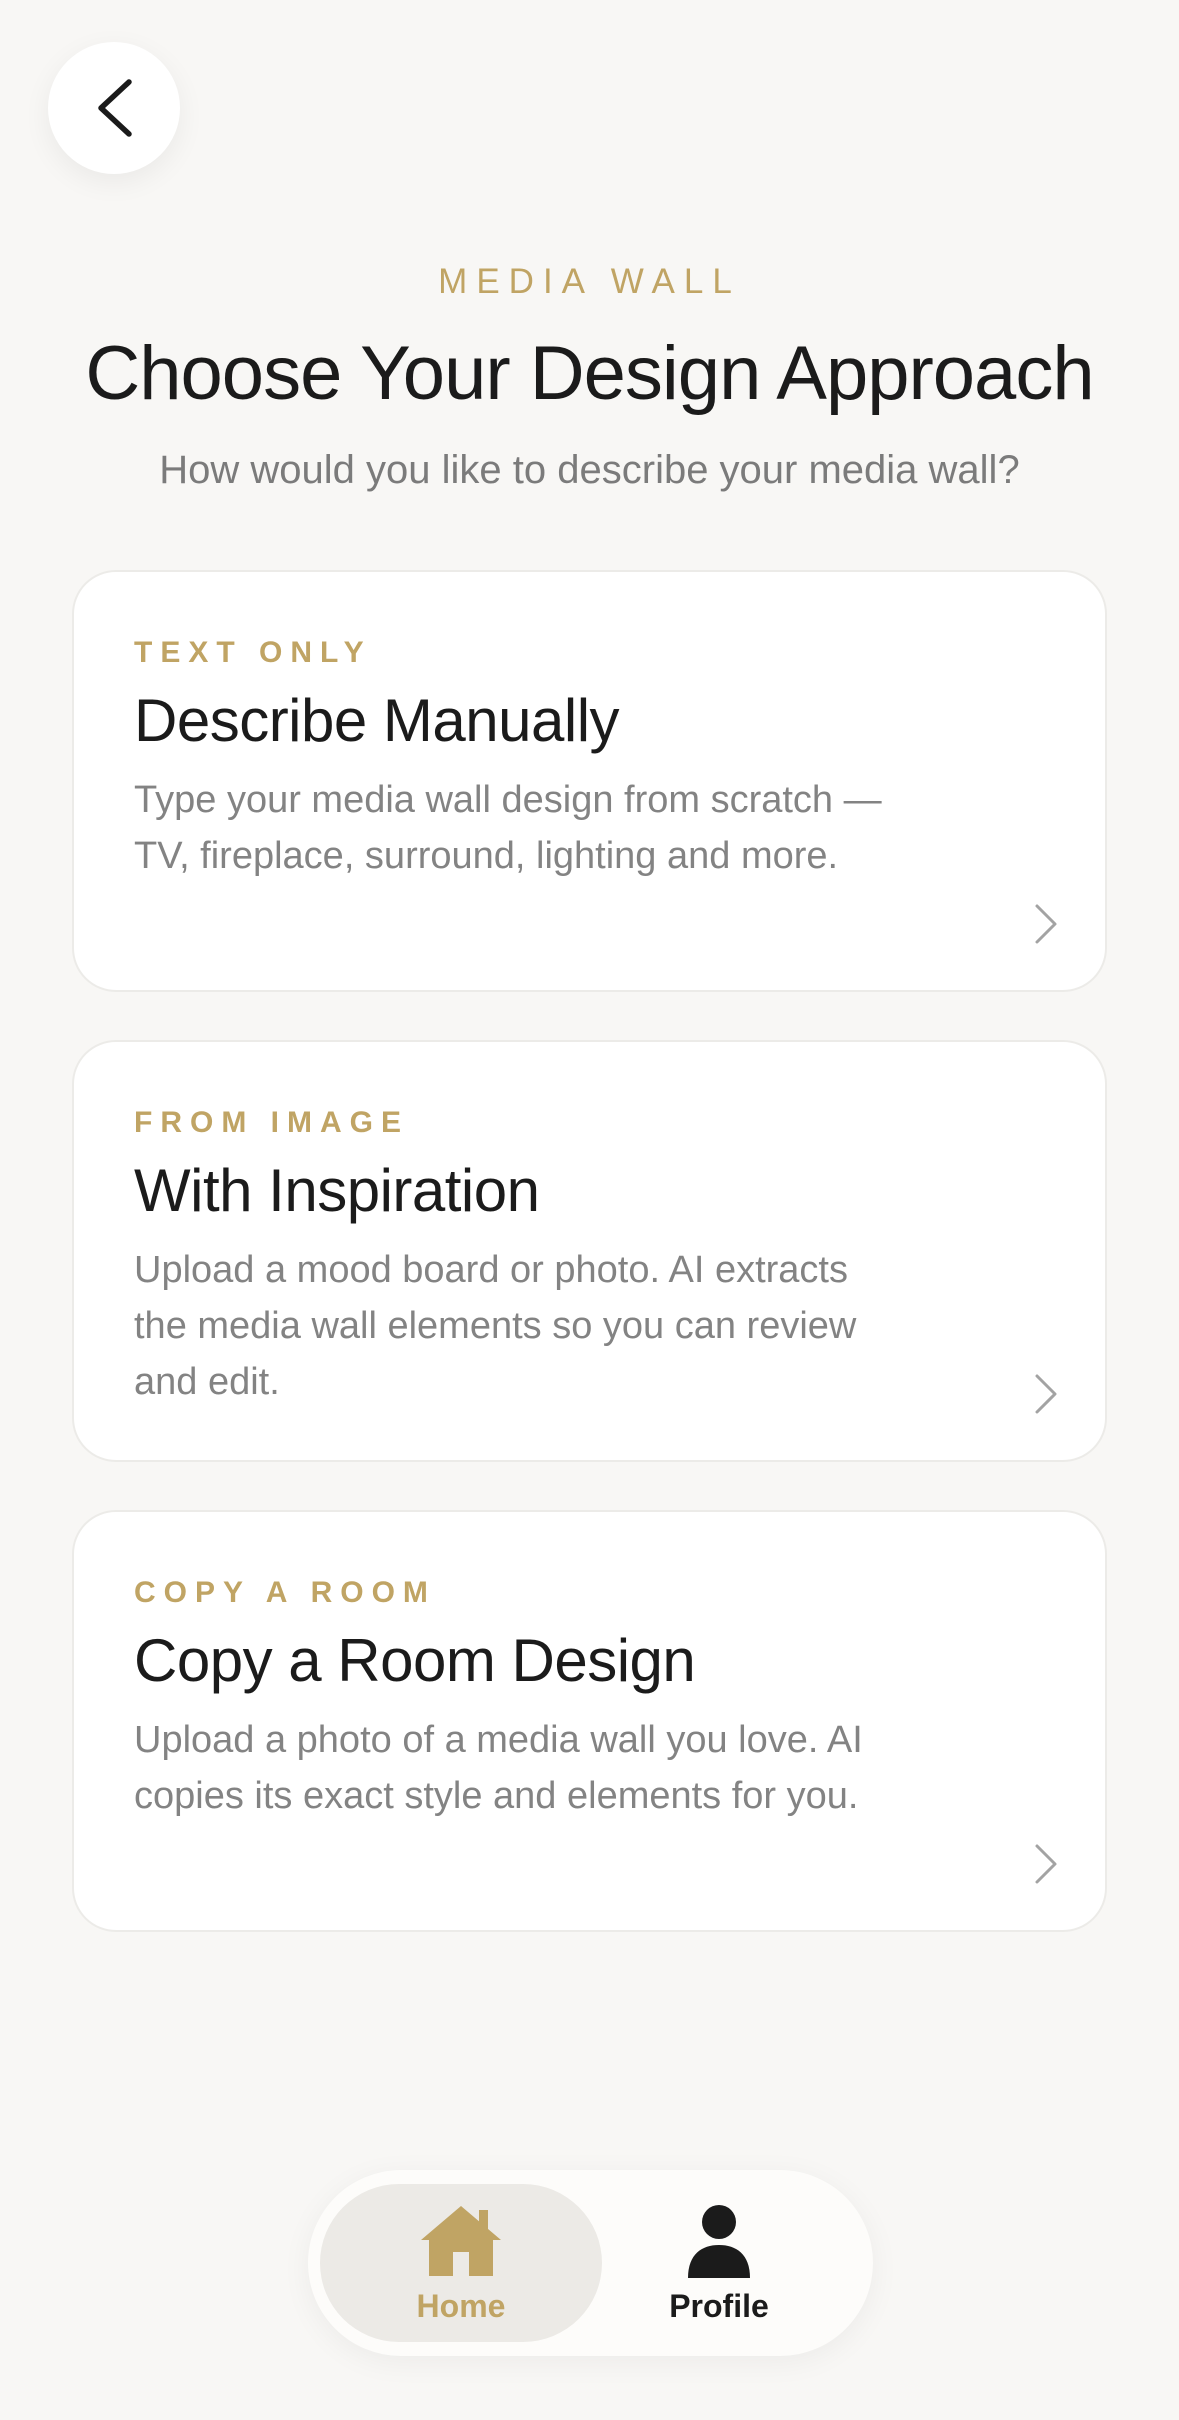 Image resolution: width=1179 pixels, height=2420 pixels. I want to click on card-tag: FROM IMAGE, so click(271, 1122).